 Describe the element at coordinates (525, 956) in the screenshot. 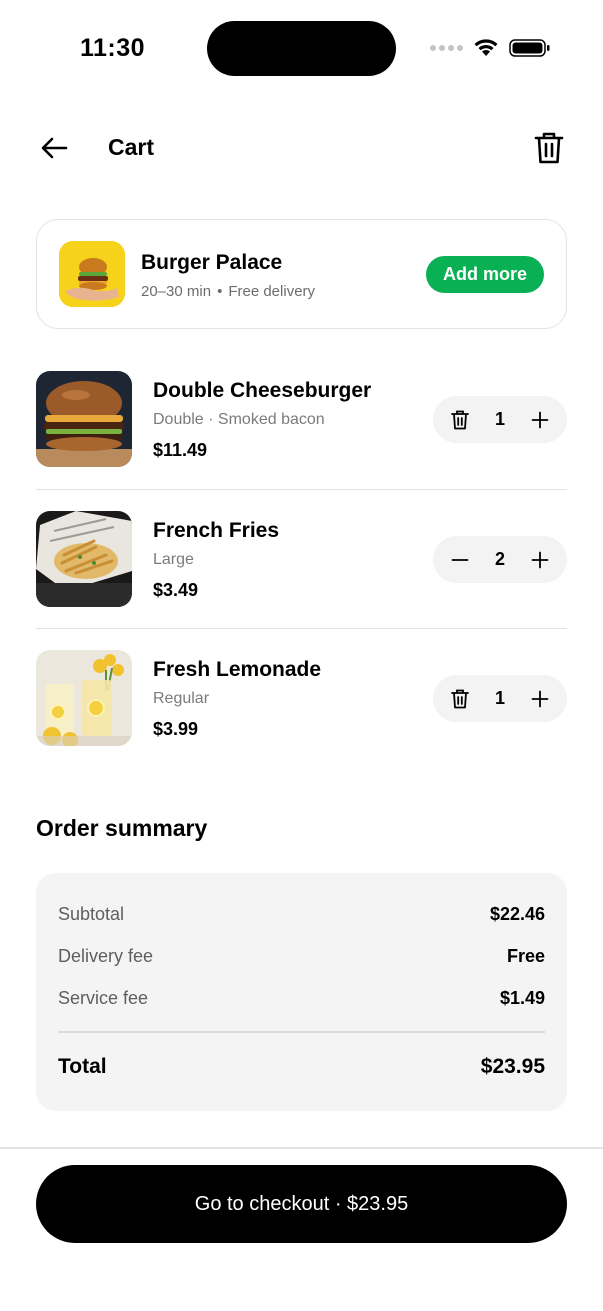

I see `summary-value: Free` at that location.